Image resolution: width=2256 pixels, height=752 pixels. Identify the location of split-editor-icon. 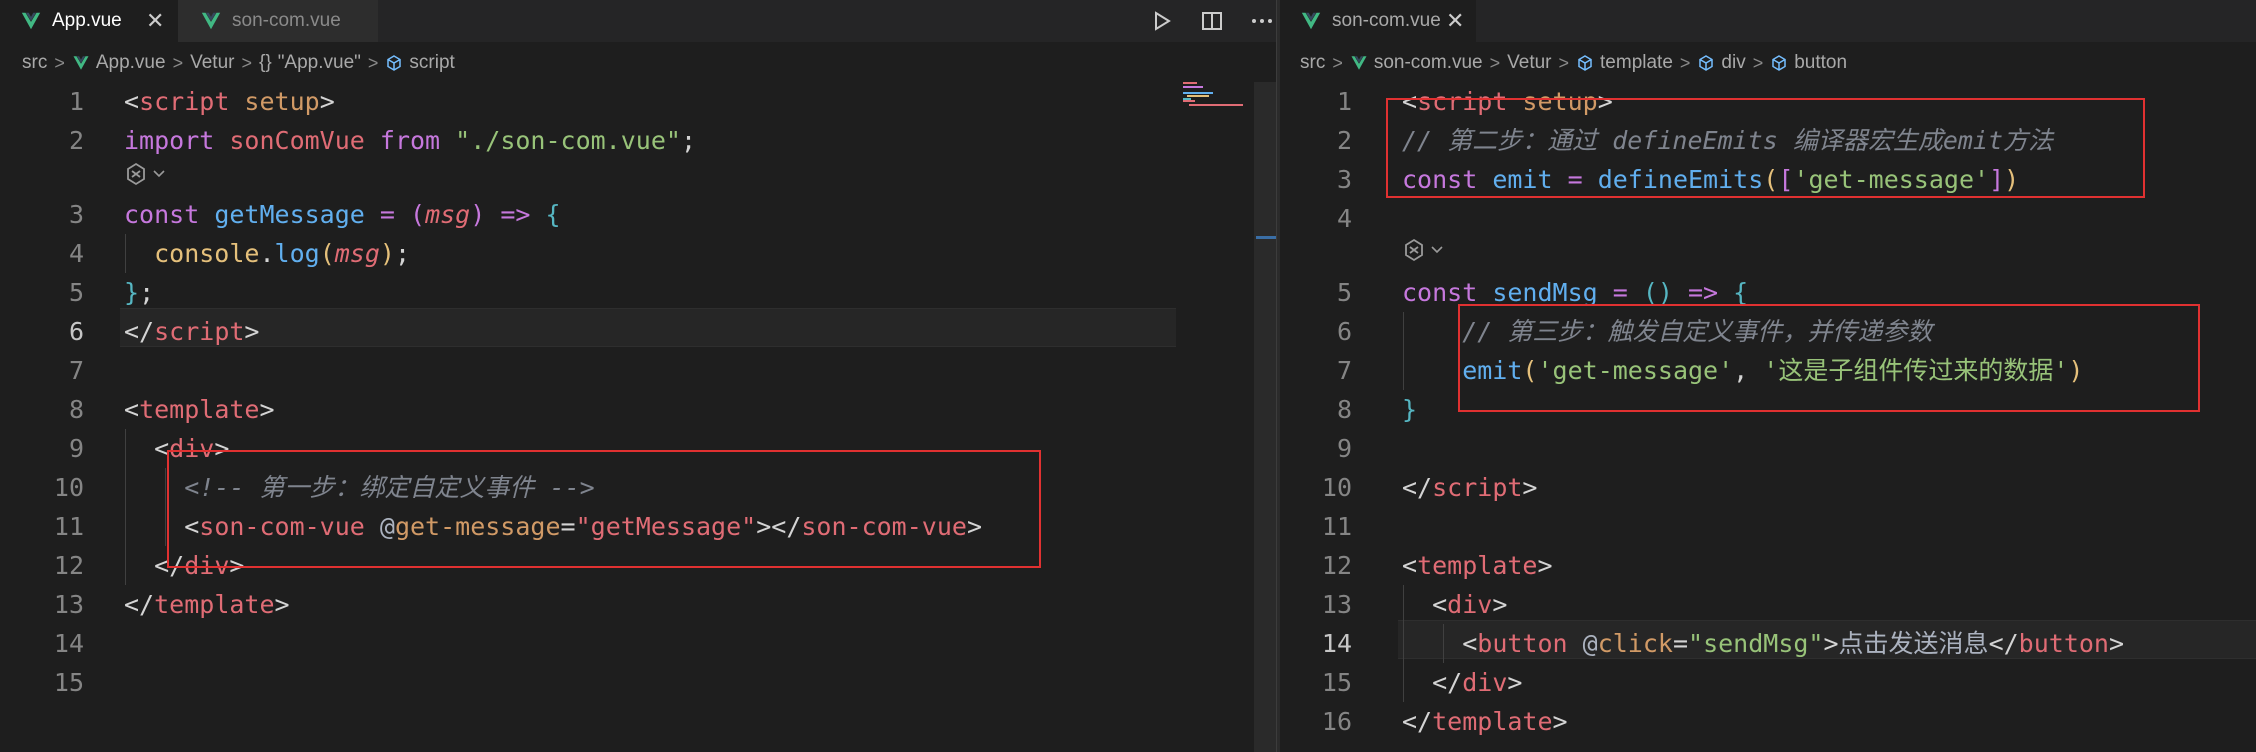
(1212, 21).